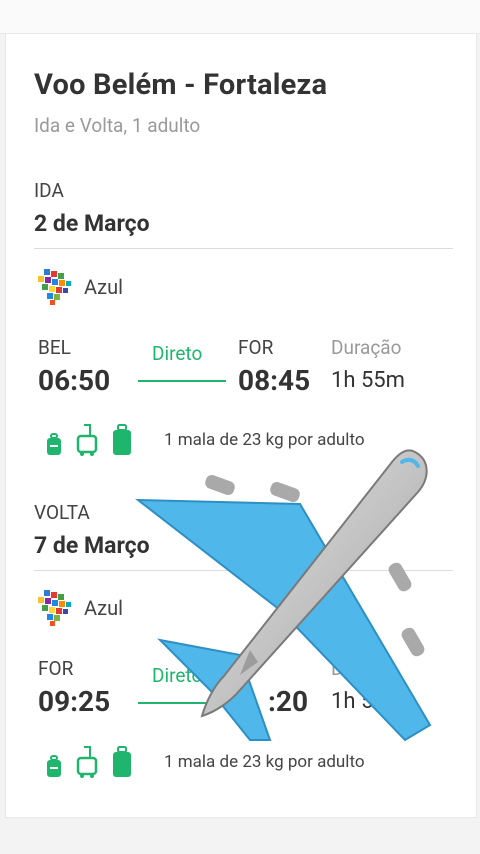 This screenshot has width=480, height=854. Describe the element at coordinates (240, 17) in the screenshot. I see `top-bar` at that location.